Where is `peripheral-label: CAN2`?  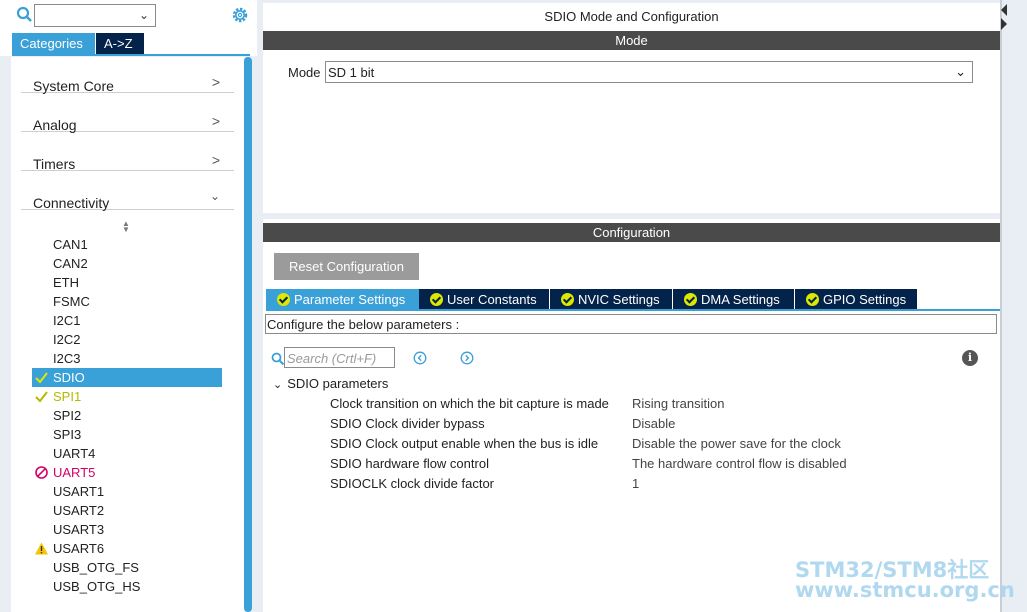
peripheral-label: CAN2 is located at coordinates (70, 263).